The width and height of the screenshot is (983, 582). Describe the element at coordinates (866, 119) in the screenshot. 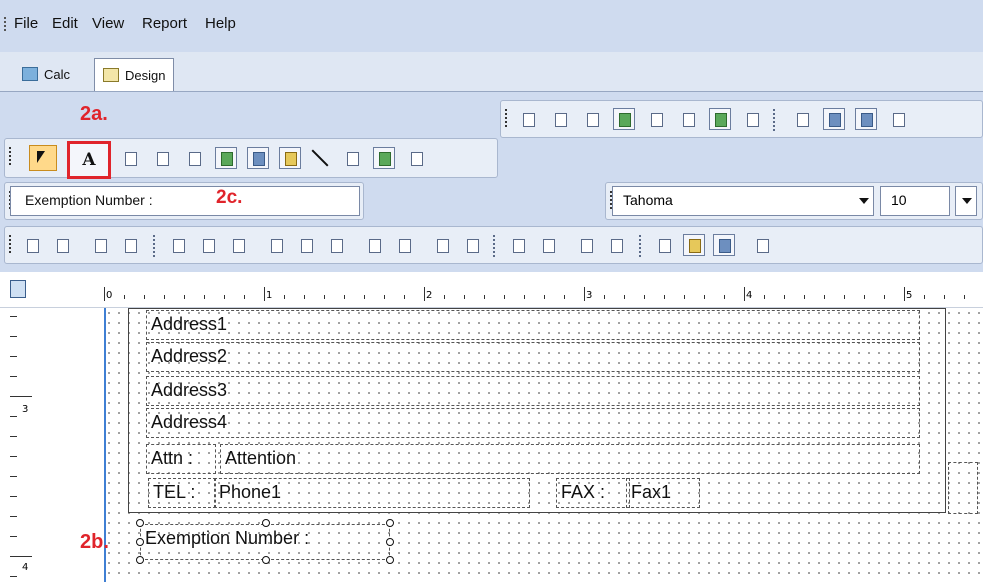

I see `subreport-icon` at that location.